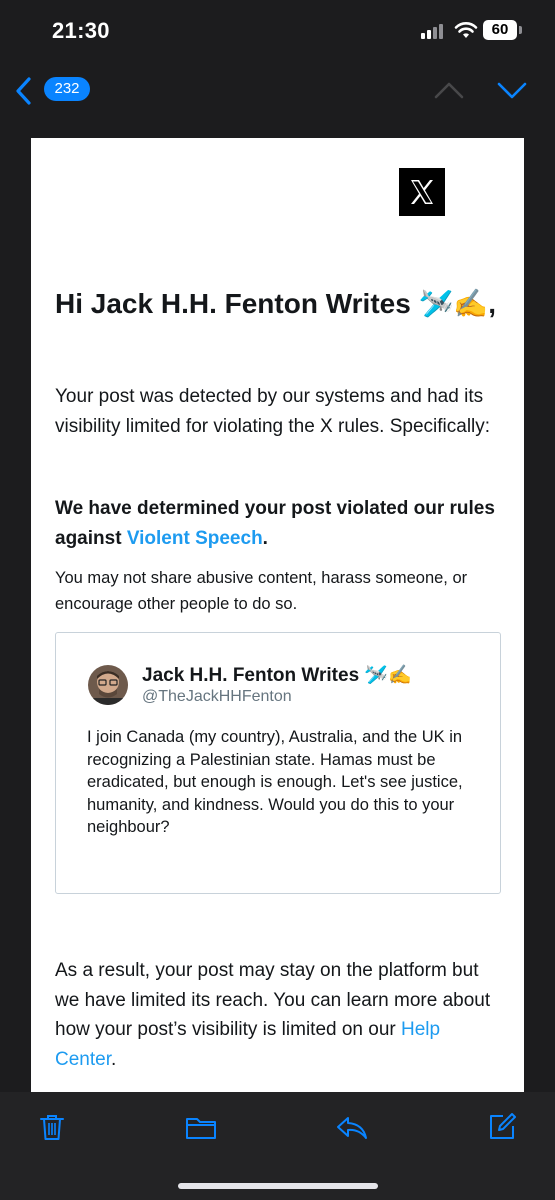 This screenshot has width=555, height=1200. Describe the element at coordinates (67, 89) in the screenshot. I see `message-count-badge: 232` at that location.